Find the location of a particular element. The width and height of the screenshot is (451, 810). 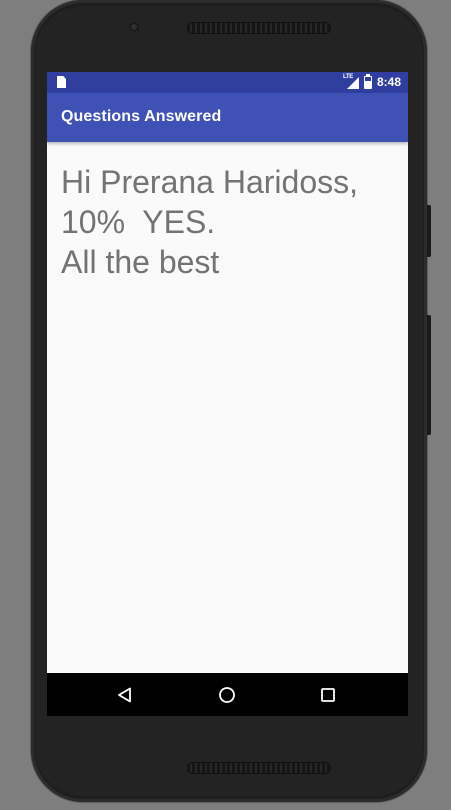

power-button is located at coordinates (429, 231).